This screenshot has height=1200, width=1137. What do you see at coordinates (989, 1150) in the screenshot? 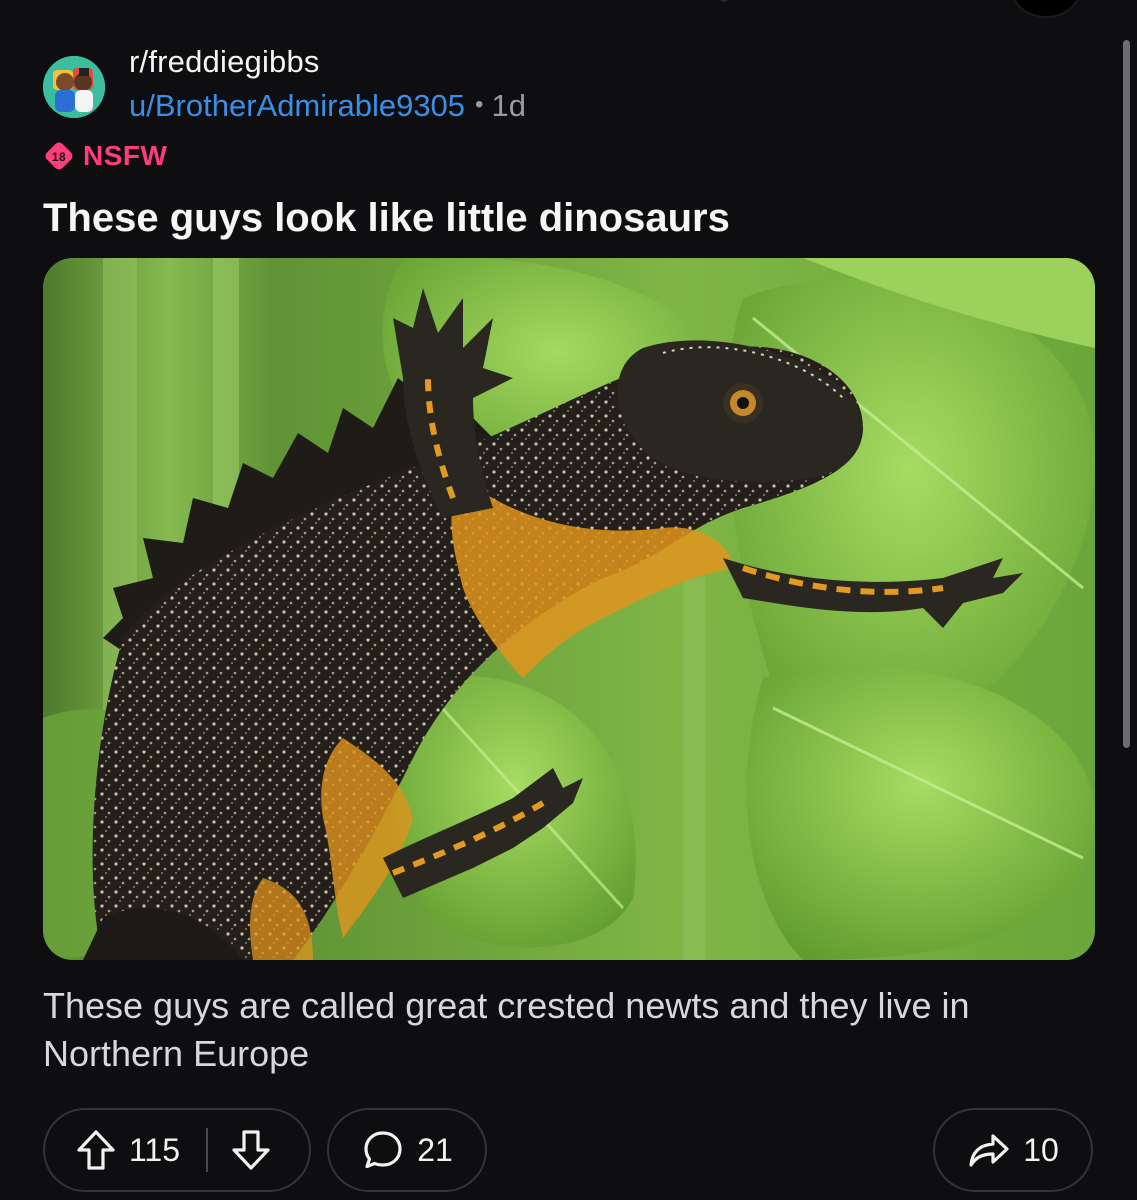
I see `share-arrow-icon` at bounding box center [989, 1150].